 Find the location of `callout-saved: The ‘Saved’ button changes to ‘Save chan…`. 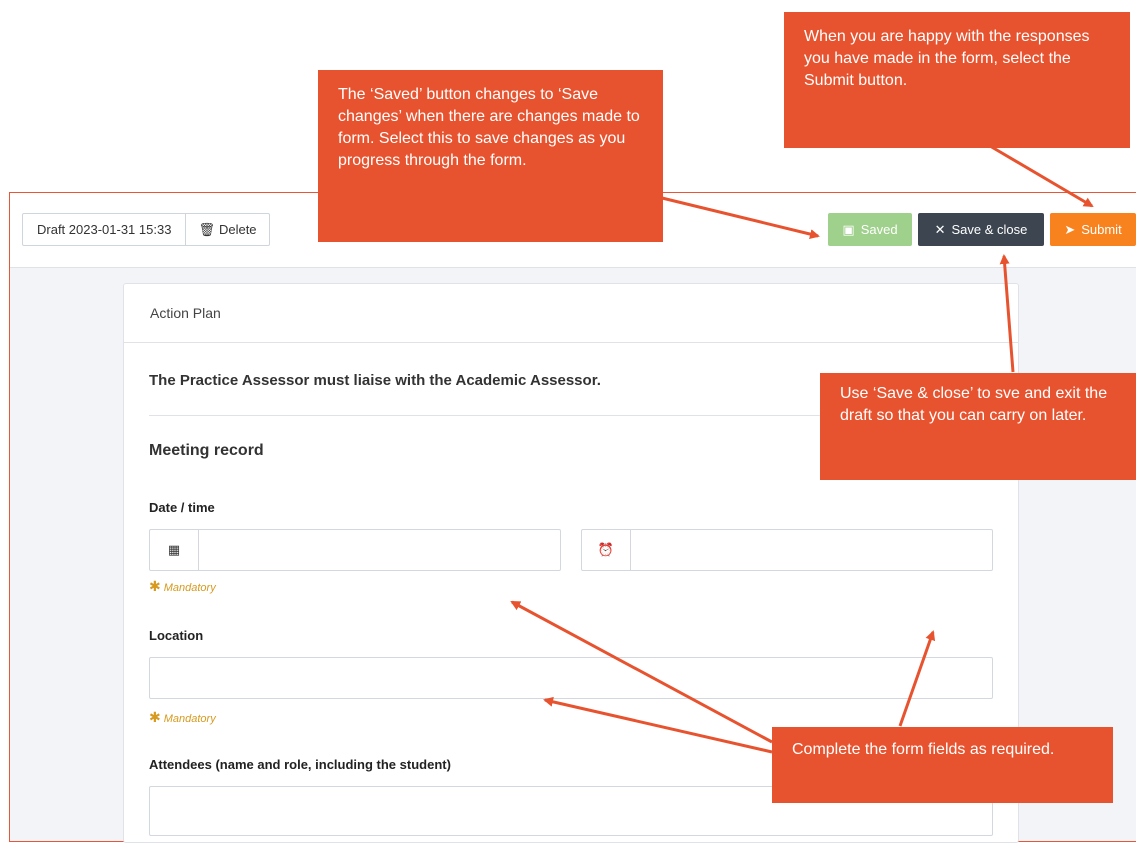

callout-saved: The ‘Saved’ button changes to ‘Save chan… is located at coordinates (490, 156).